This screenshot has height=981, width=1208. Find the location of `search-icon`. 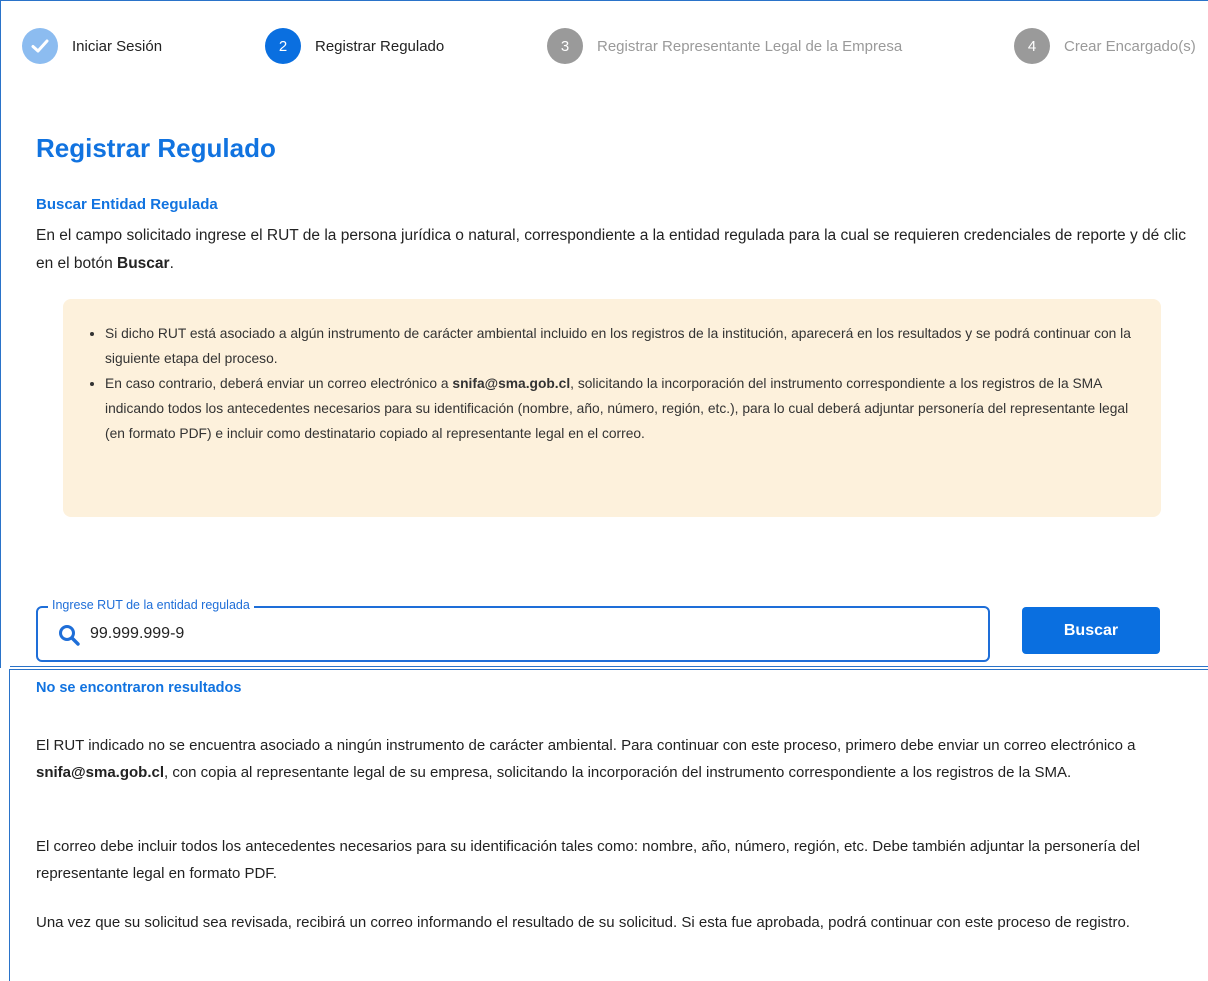

search-icon is located at coordinates (69, 635).